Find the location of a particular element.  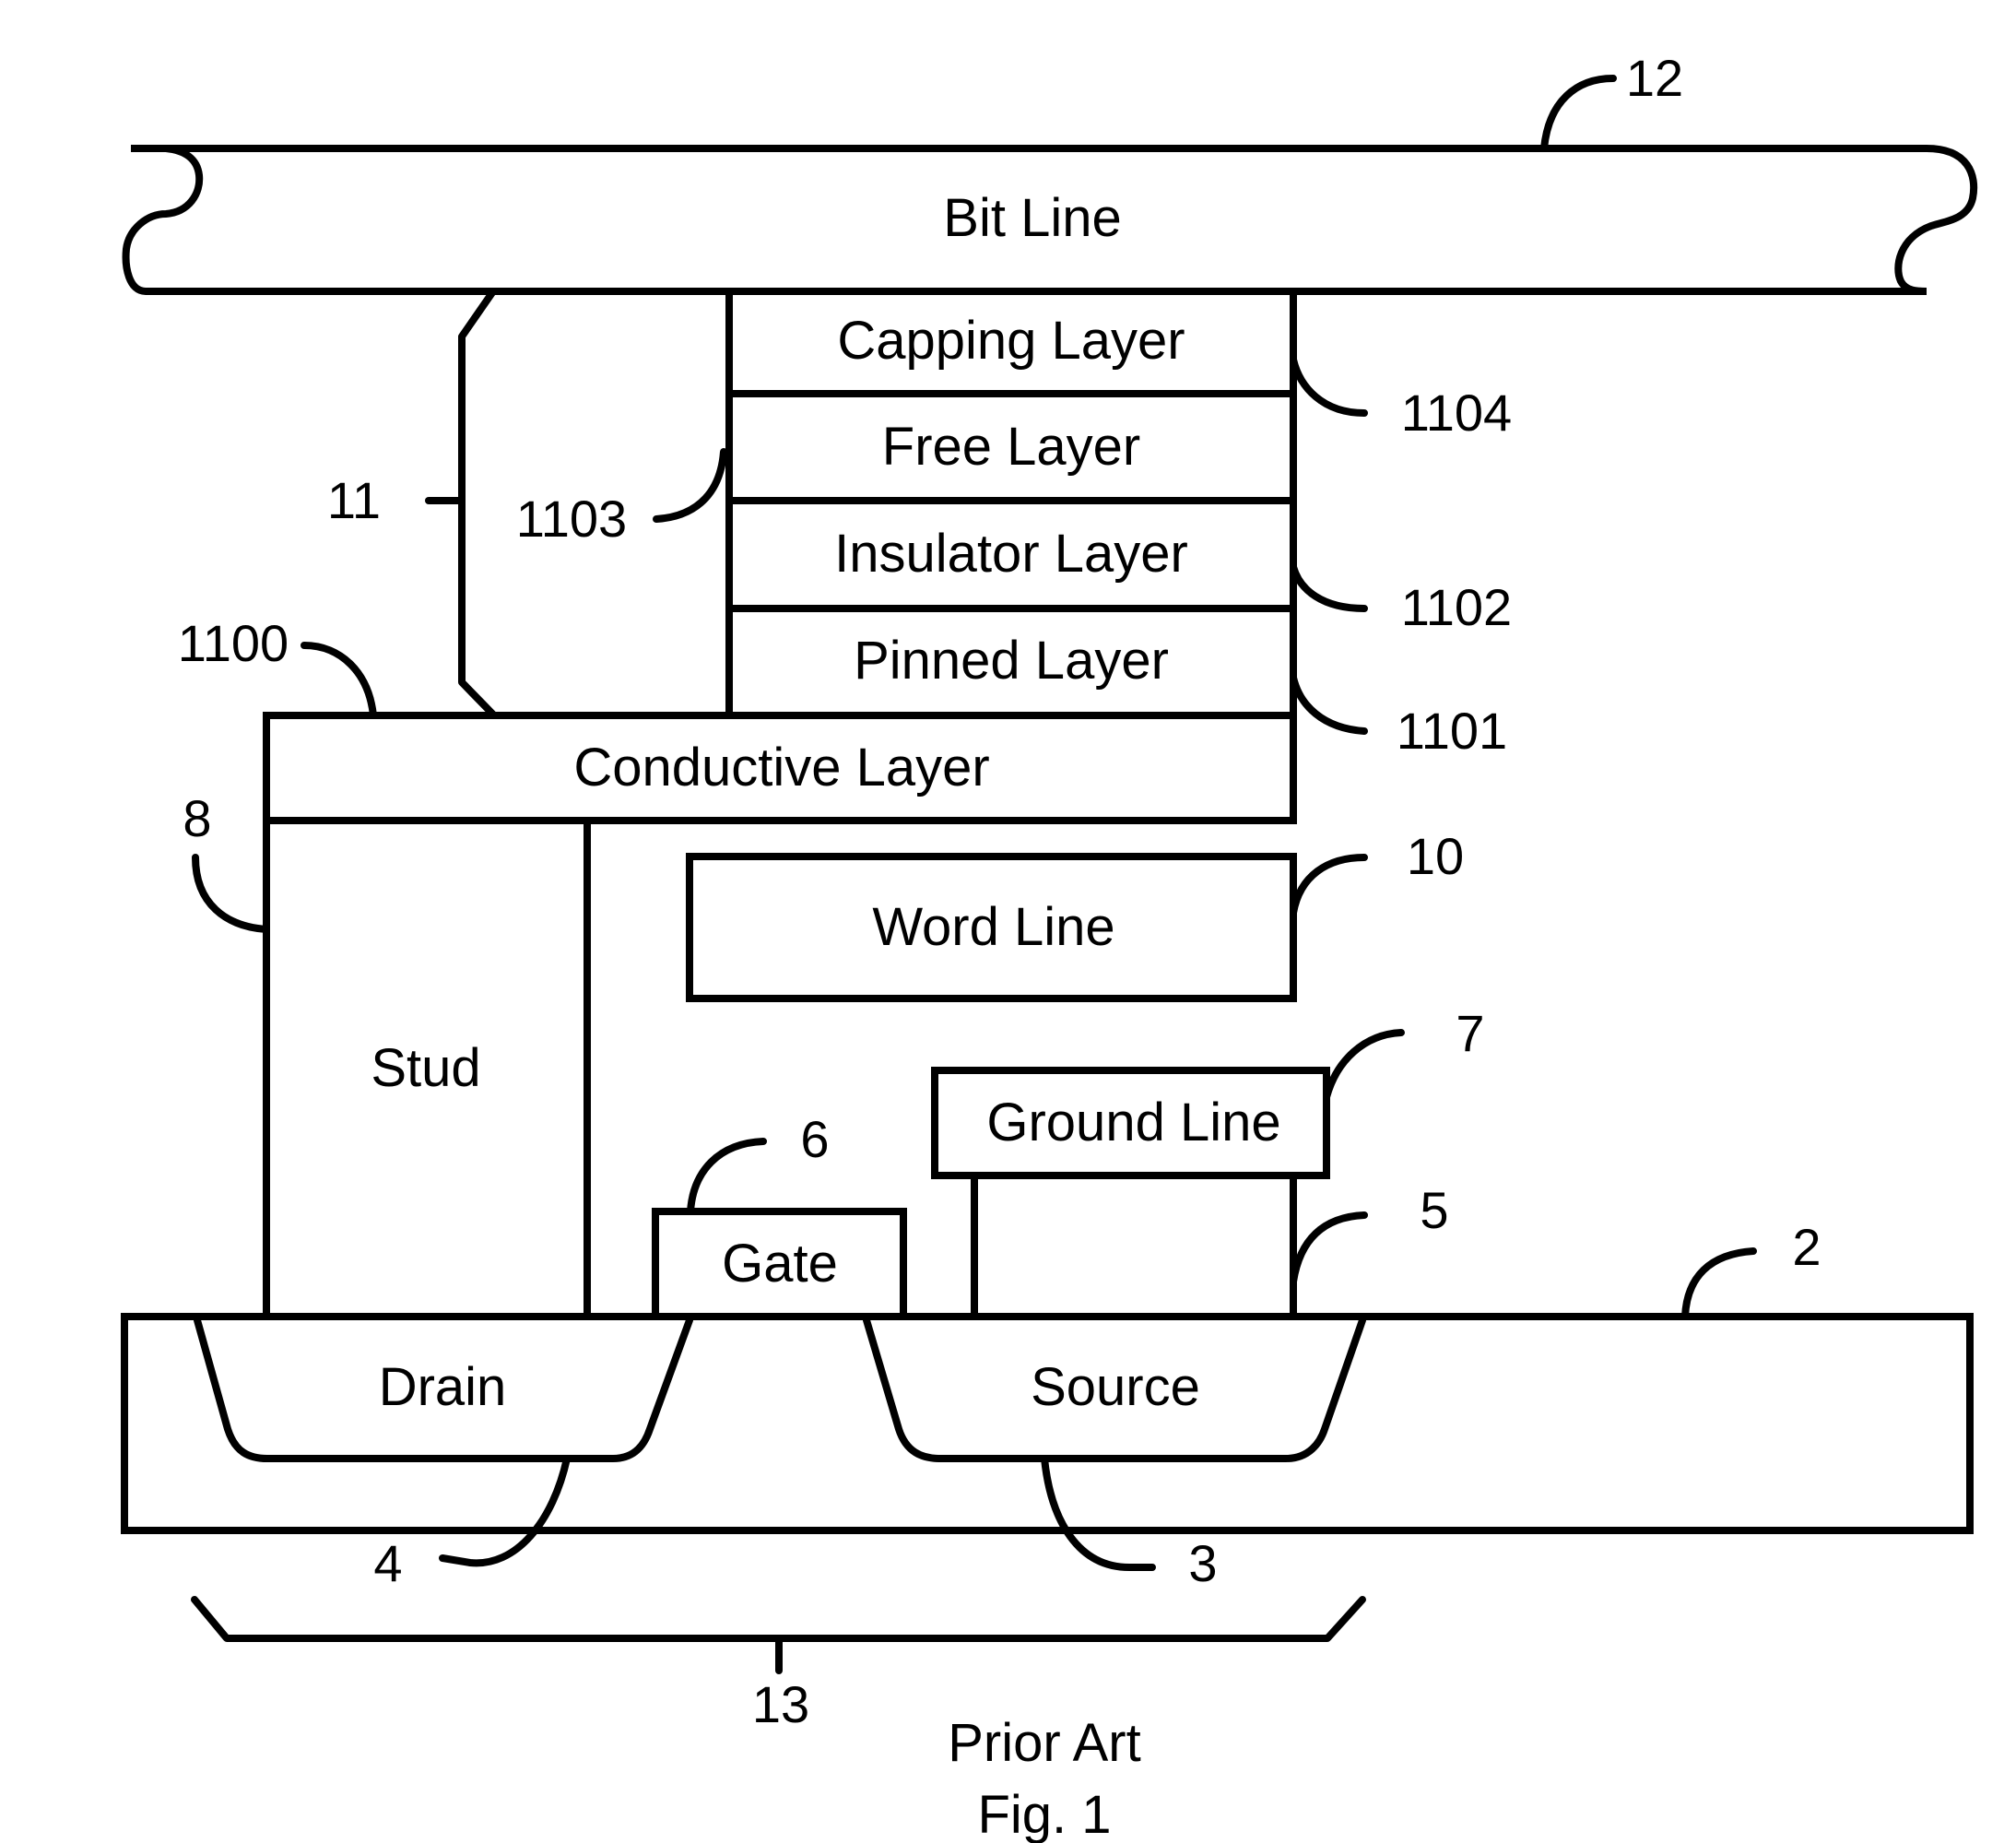

ref-1102: 1102 is located at coordinates (1456, 607).